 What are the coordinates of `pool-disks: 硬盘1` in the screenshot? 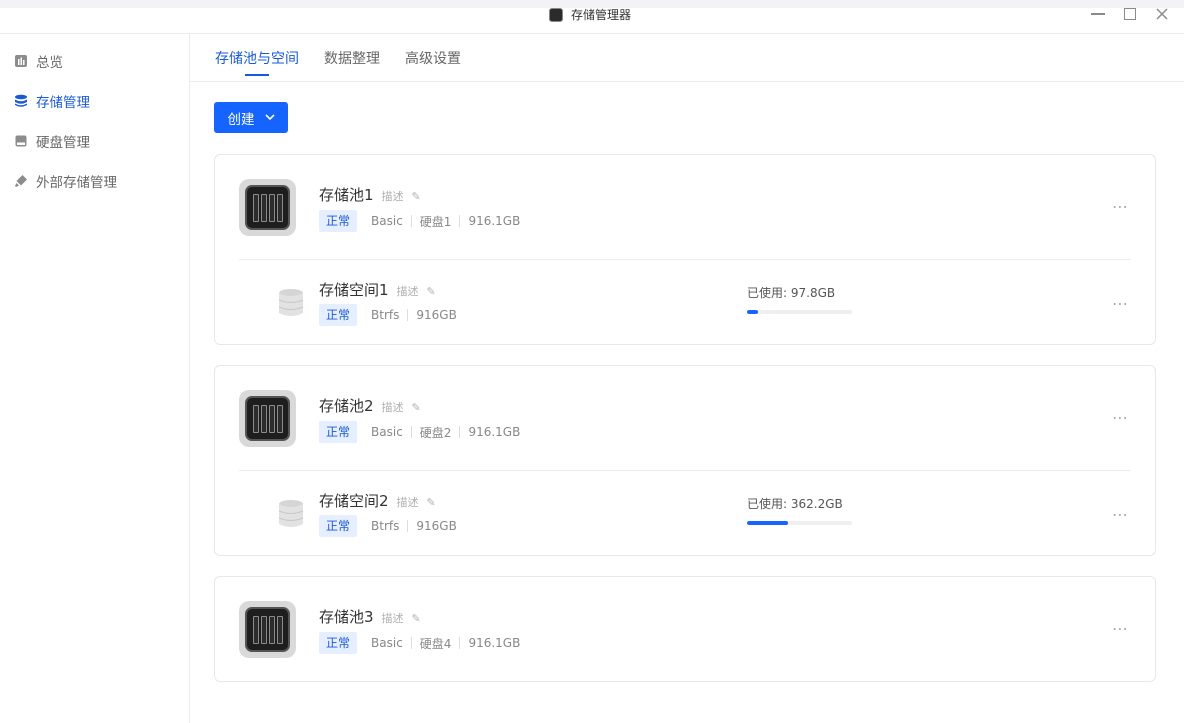 It's located at (435, 221).